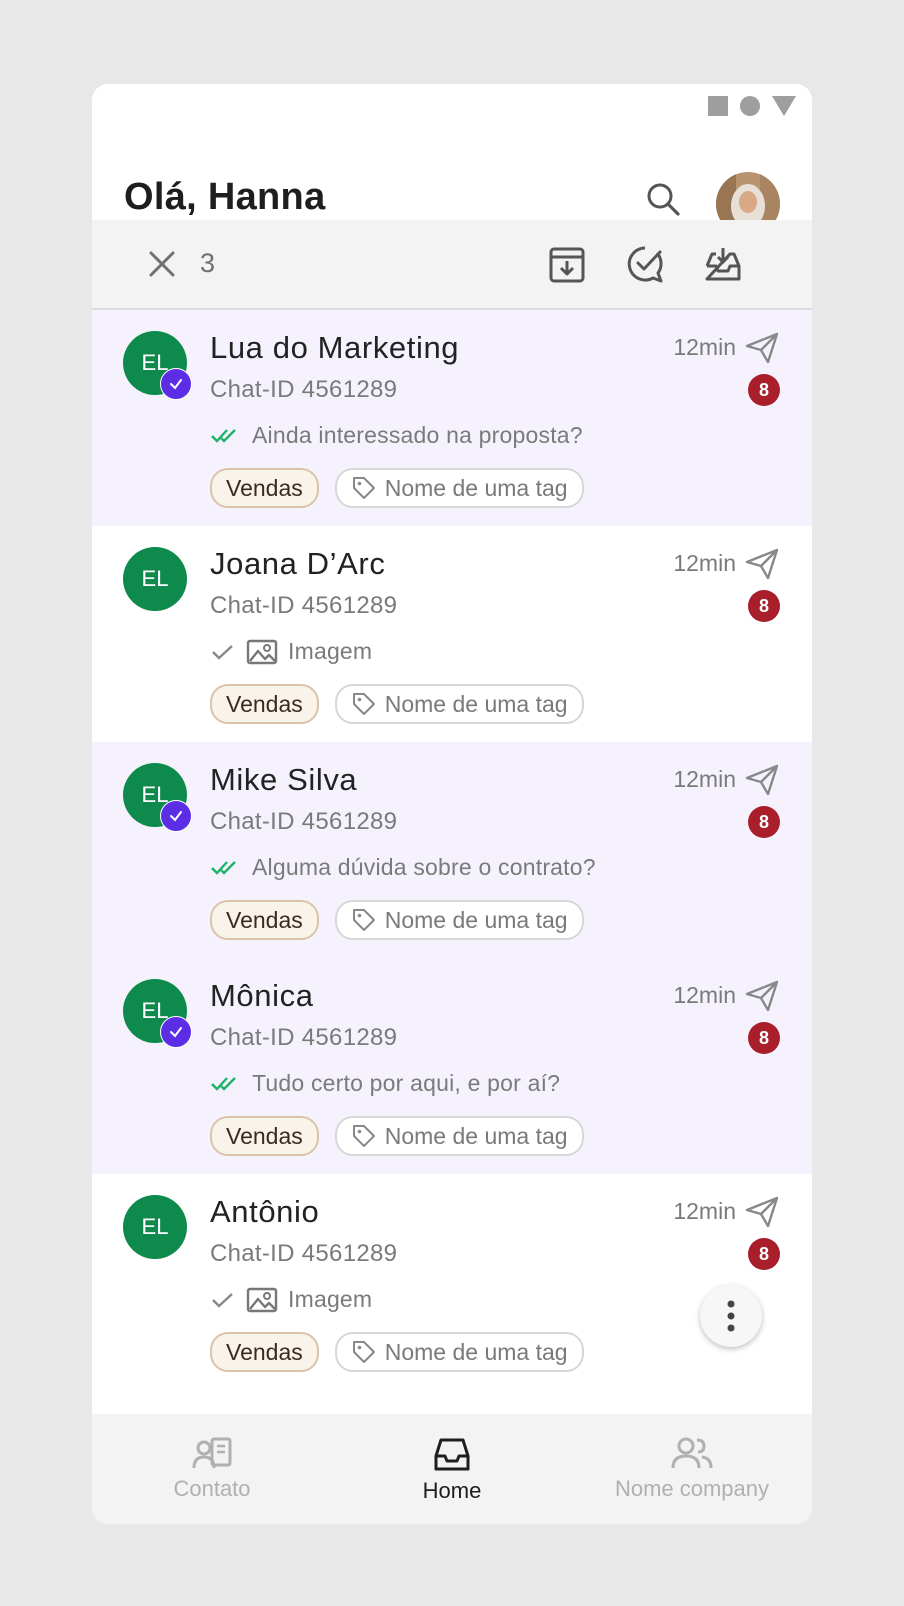  Describe the element at coordinates (225, 197) in the screenshot. I see `greeting-title: Olá, Hanna` at that location.